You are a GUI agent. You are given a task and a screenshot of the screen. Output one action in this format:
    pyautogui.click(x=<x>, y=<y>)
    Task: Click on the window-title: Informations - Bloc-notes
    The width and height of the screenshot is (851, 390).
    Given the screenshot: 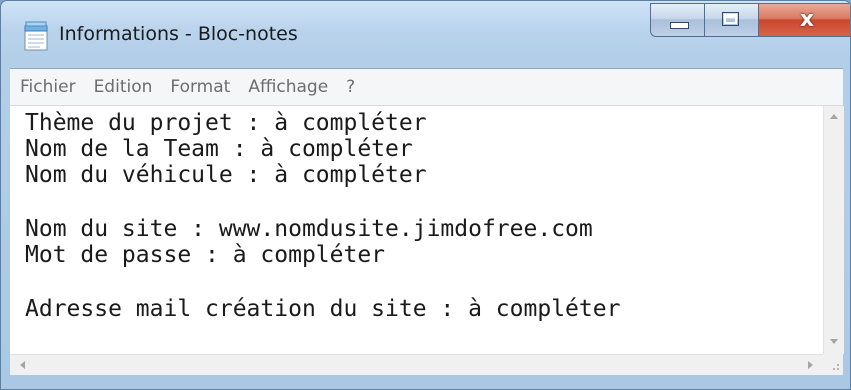 What is the action you would take?
    pyautogui.click(x=178, y=34)
    